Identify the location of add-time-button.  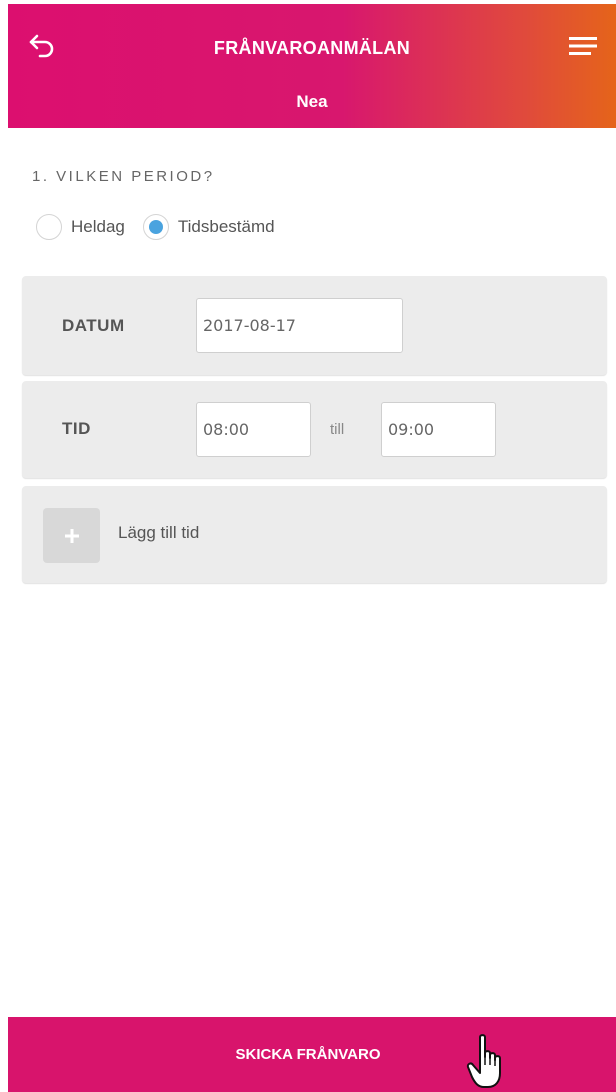
(71, 535).